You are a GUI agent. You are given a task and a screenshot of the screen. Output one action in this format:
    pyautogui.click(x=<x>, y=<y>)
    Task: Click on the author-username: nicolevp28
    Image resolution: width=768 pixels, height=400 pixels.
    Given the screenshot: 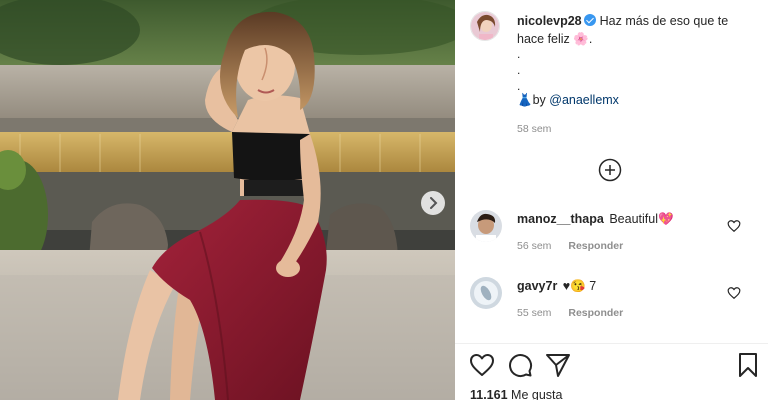 What is the action you would take?
    pyautogui.click(x=549, y=21)
    